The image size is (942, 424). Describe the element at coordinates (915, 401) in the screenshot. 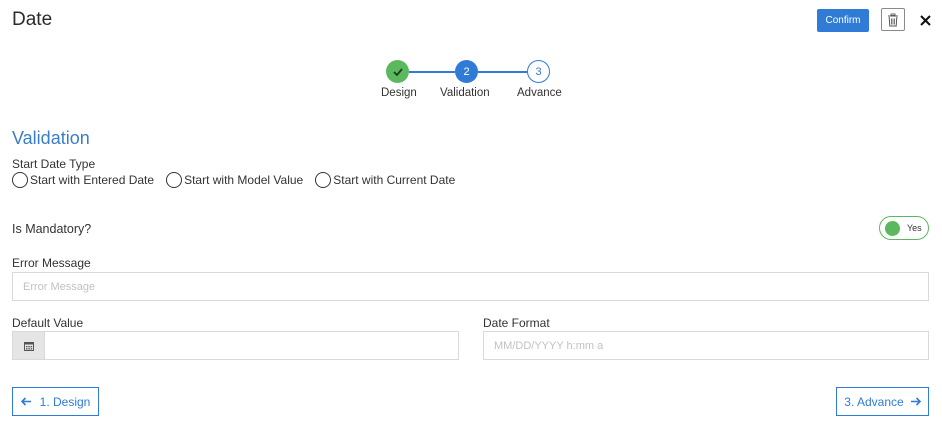

I see `arrow-right-icon` at that location.